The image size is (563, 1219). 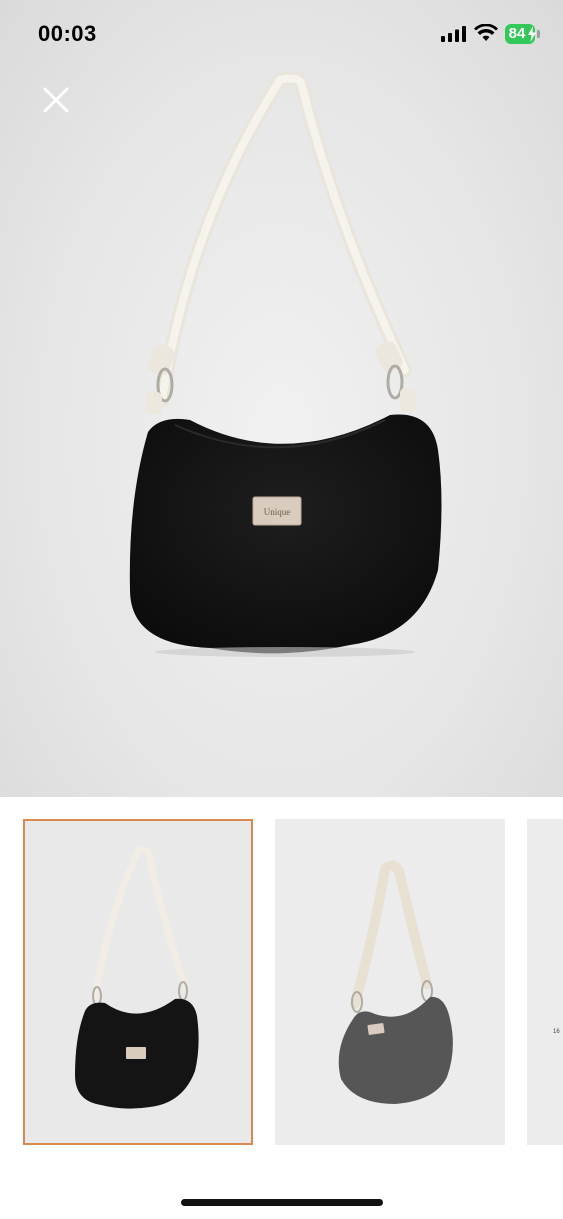 I want to click on thumbnail-black-bag-image, so click(x=137, y=977).